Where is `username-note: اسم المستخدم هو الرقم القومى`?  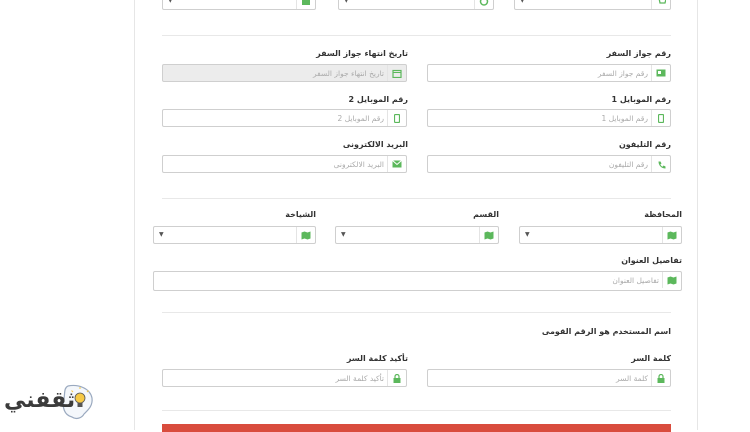 username-note: اسم المستخدم هو الرقم القومى is located at coordinates (606, 331).